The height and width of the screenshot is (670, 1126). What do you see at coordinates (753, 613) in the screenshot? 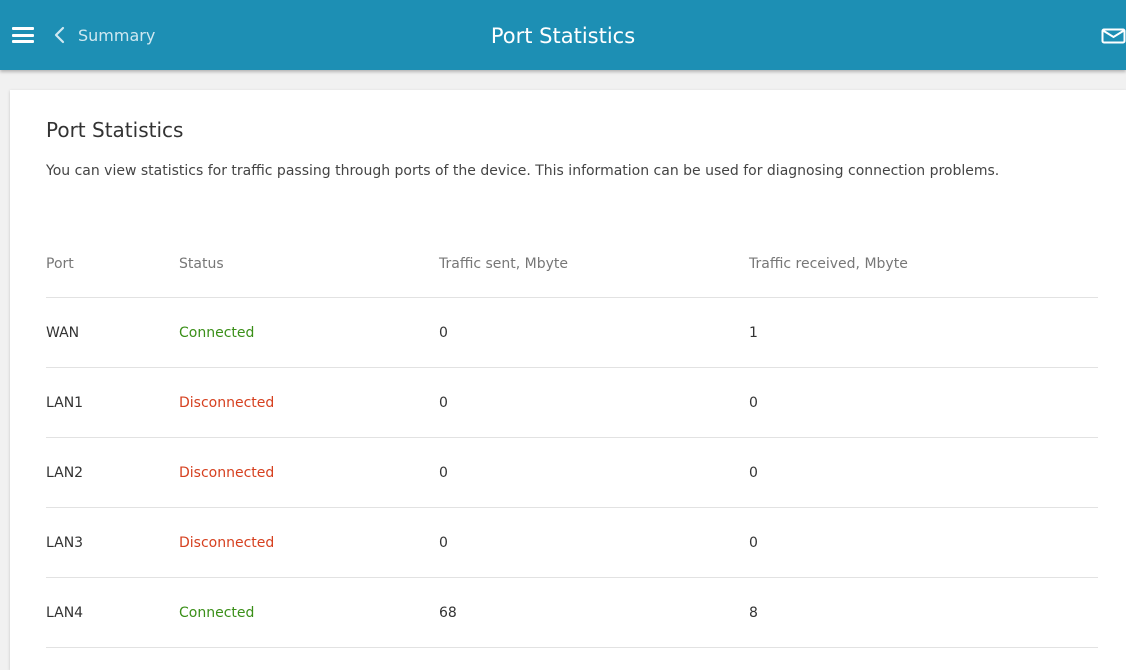
I see `traffic-received: 8` at bounding box center [753, 613].